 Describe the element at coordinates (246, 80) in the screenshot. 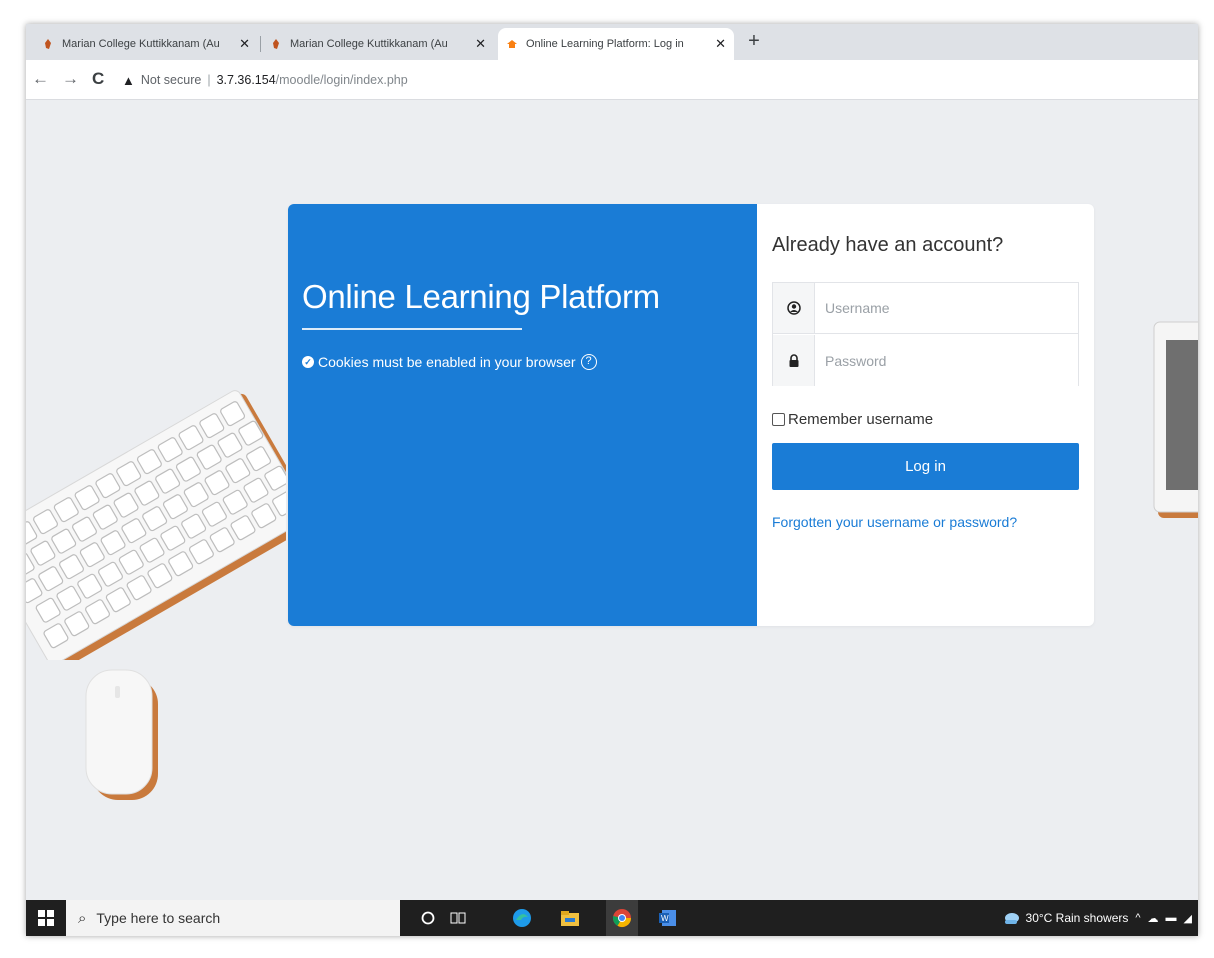

I see `url-host: 3.7.36.154` at that location.